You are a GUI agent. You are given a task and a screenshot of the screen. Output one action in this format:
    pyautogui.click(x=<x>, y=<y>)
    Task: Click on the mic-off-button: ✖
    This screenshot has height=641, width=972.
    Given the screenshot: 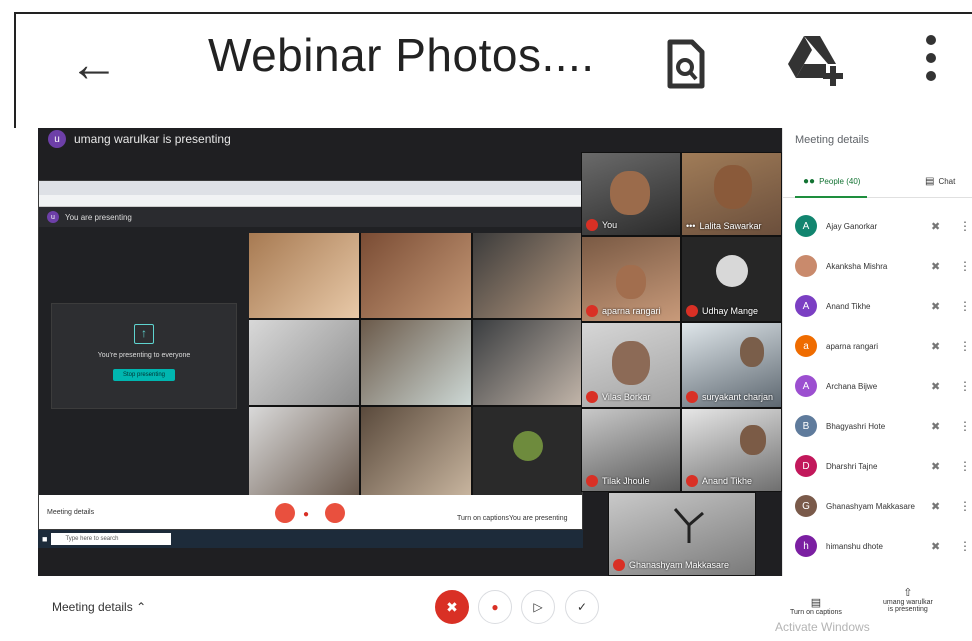 What is the action you would take?
    pyautogui.click(x=452, y=607)
    